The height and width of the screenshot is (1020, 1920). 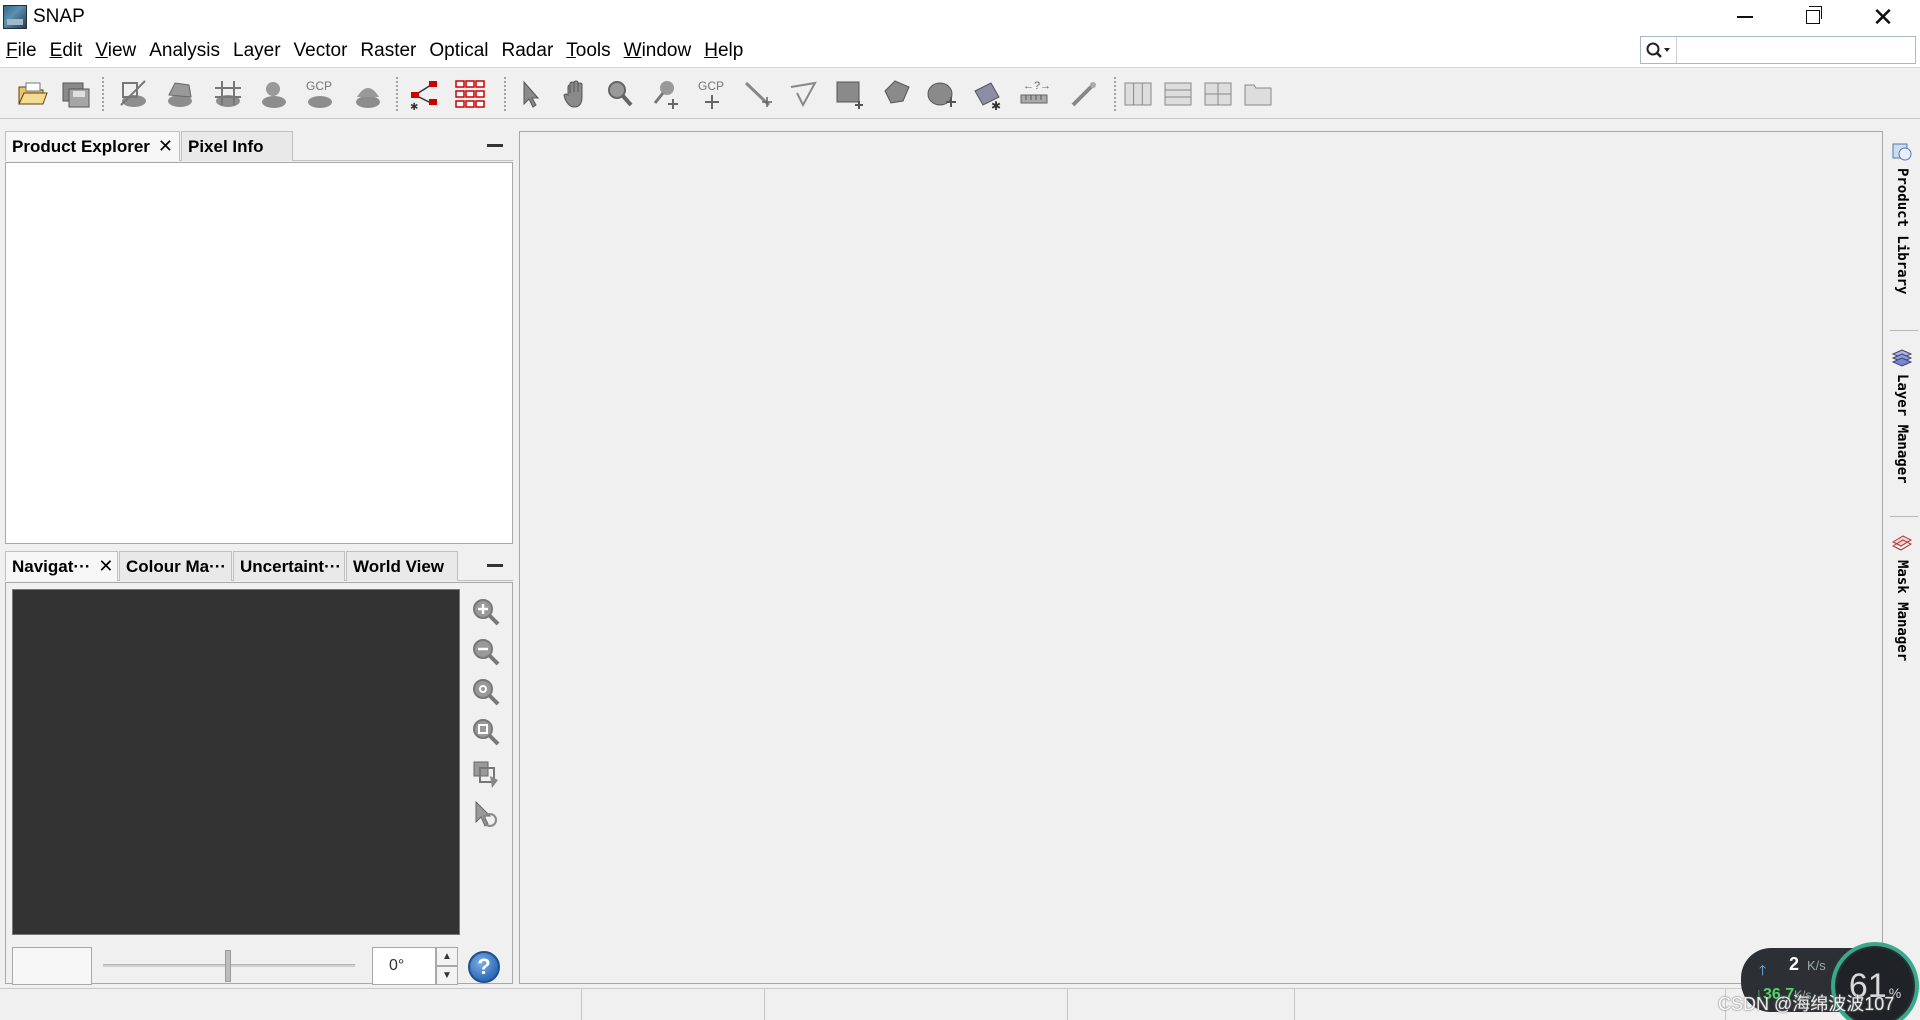 What do you see at coordinates (486, 774) in the screenshot?
I see `sync-views-icon` at bounding box center [486, 774].